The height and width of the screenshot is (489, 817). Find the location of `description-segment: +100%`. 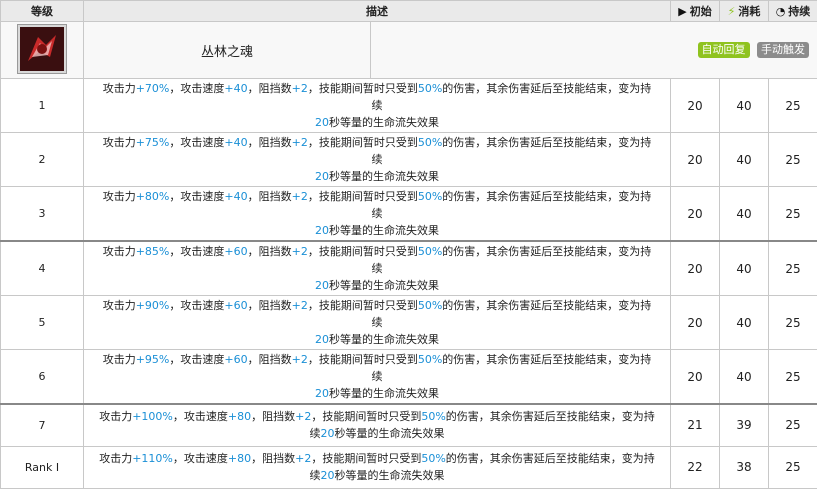

description-segment: +100% is located at coordinates (152, 416).